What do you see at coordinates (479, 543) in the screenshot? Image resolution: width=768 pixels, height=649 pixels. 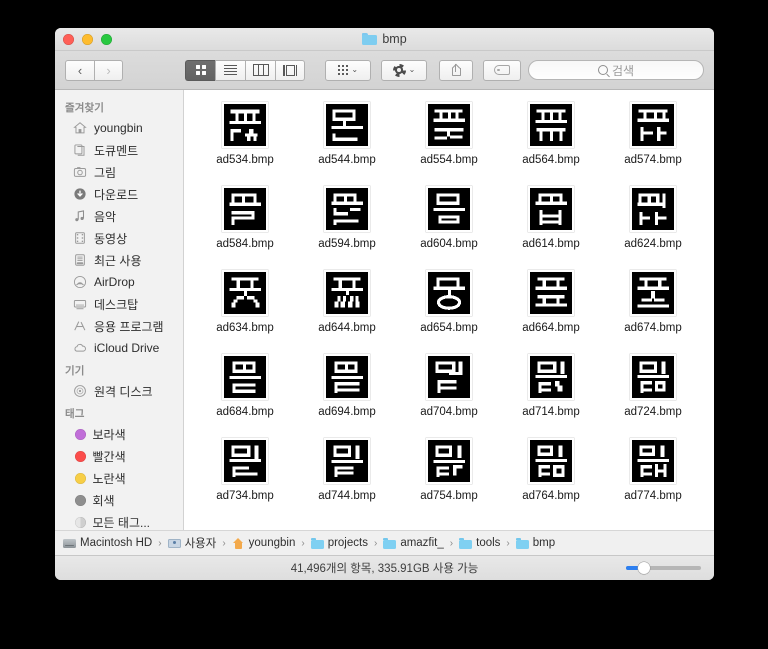 I see `breadcrumb-tools: tools` at bounding box center [479, 543].